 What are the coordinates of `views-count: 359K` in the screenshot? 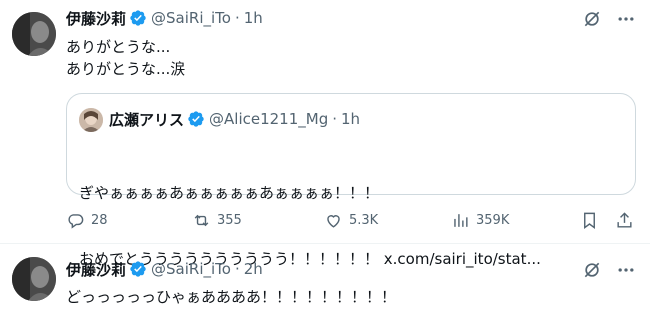 It's located at (493, 220).